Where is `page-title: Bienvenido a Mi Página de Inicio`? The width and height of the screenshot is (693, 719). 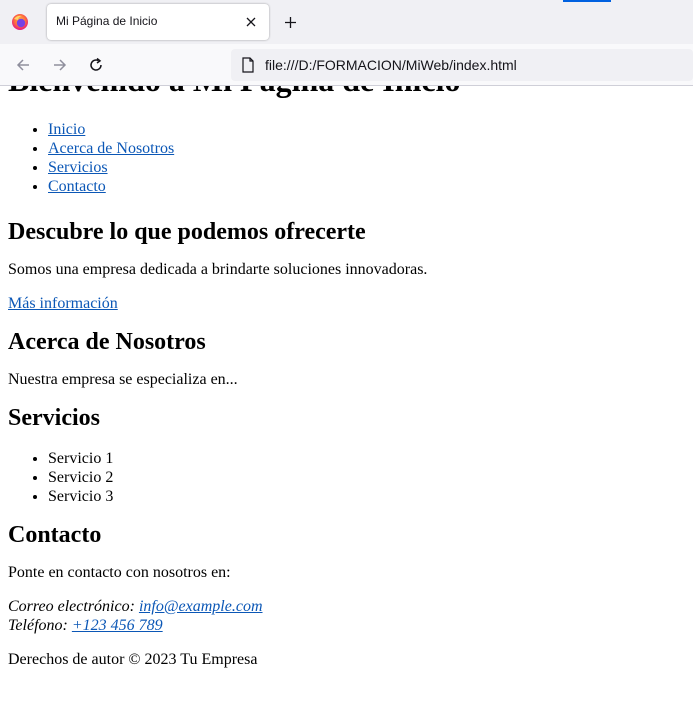 page-title: Bienvenido a Mi Página de Inicio is located at coordinates (348, 92).